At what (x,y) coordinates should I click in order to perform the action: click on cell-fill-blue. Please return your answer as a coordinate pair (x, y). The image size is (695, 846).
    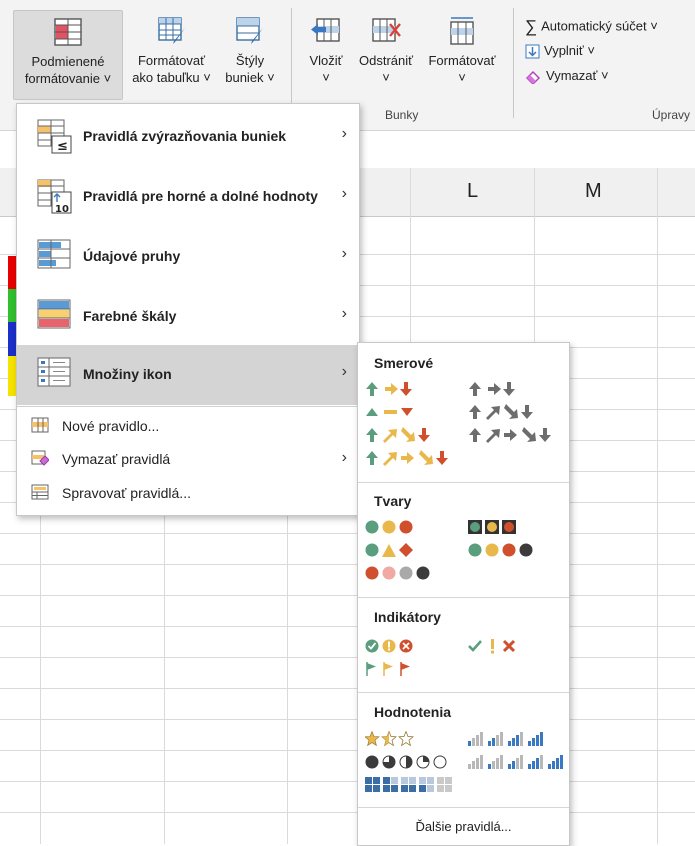
    Looking at the image, I should click on (12, 339).